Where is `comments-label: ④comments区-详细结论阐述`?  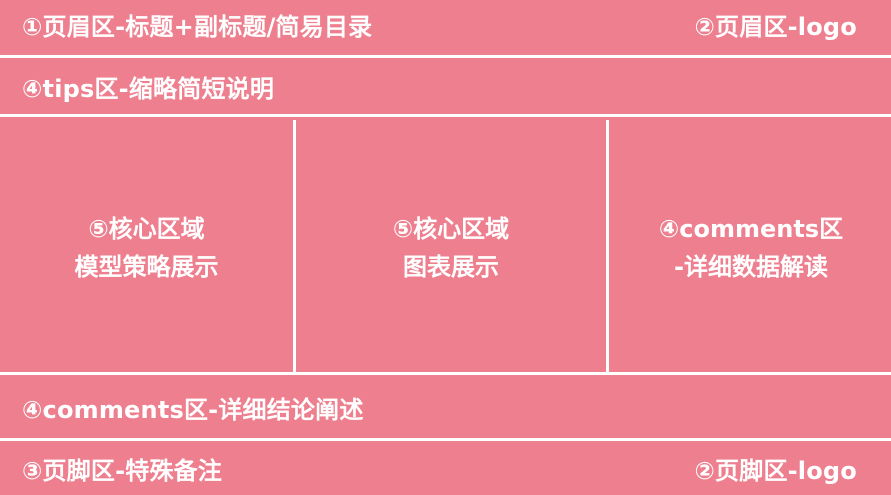 comments-label: ④comments区-详细结论阐述 is located at coordinates (193, 410).